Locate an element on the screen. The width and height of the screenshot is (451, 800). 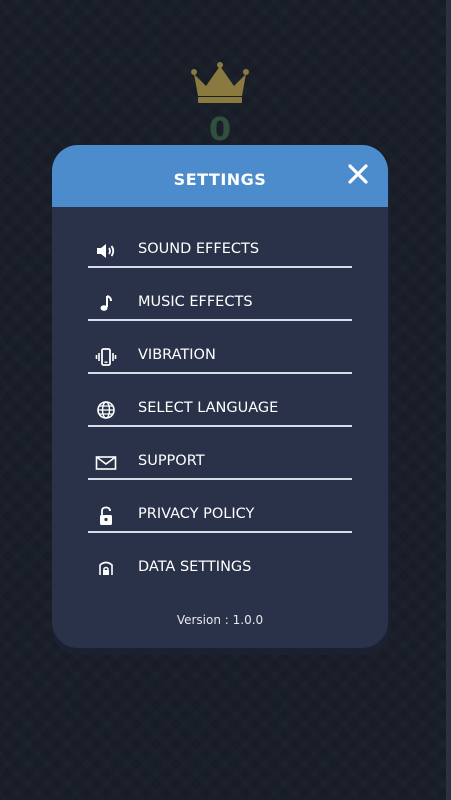
sound-effects-item: SOUND EFFECTS is located at coordinates (220, 241).